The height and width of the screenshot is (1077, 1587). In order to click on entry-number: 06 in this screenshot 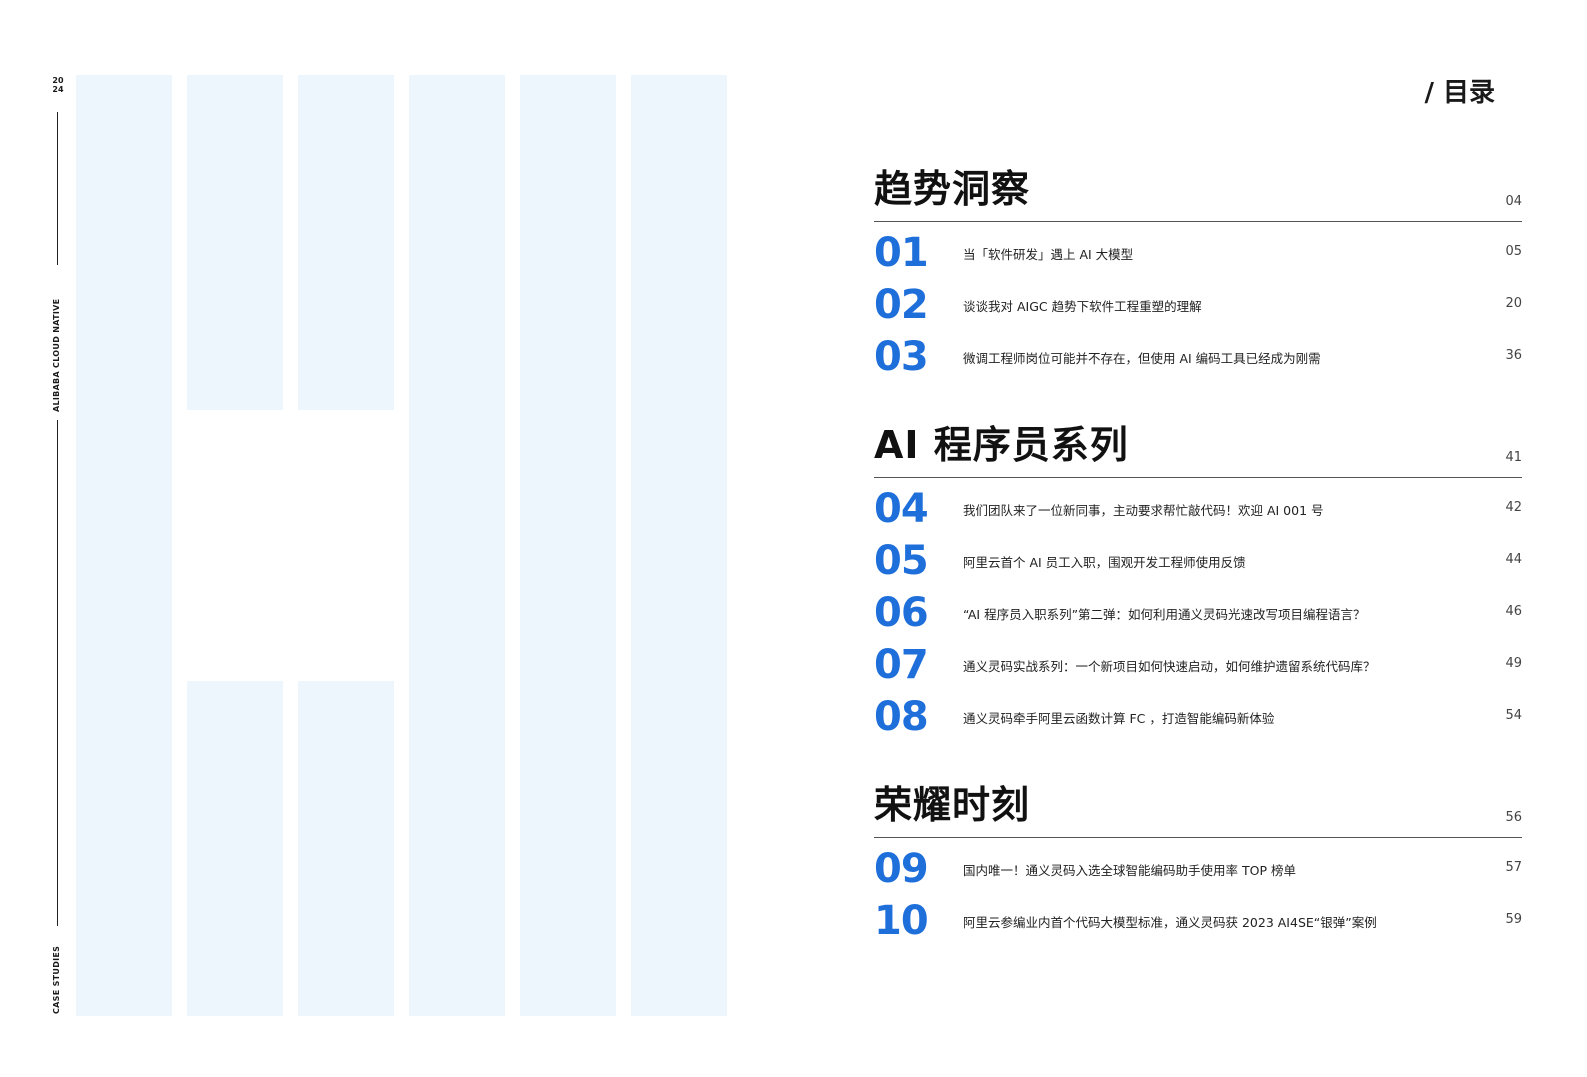, I will do `click(901, 613)`.